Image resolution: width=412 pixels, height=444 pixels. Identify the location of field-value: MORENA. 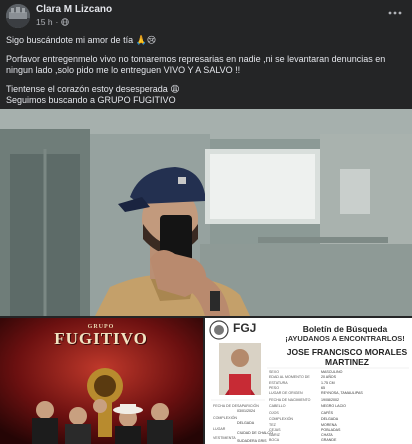
(329, 425).